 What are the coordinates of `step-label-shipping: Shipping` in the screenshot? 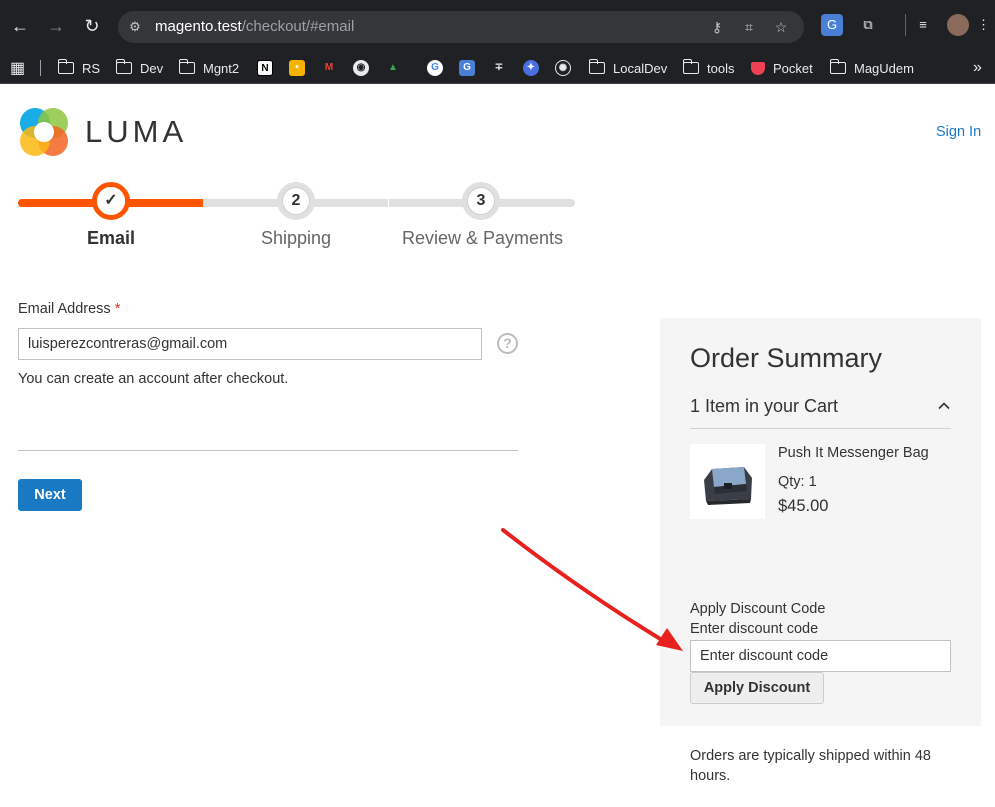 It's located at (296, 238).